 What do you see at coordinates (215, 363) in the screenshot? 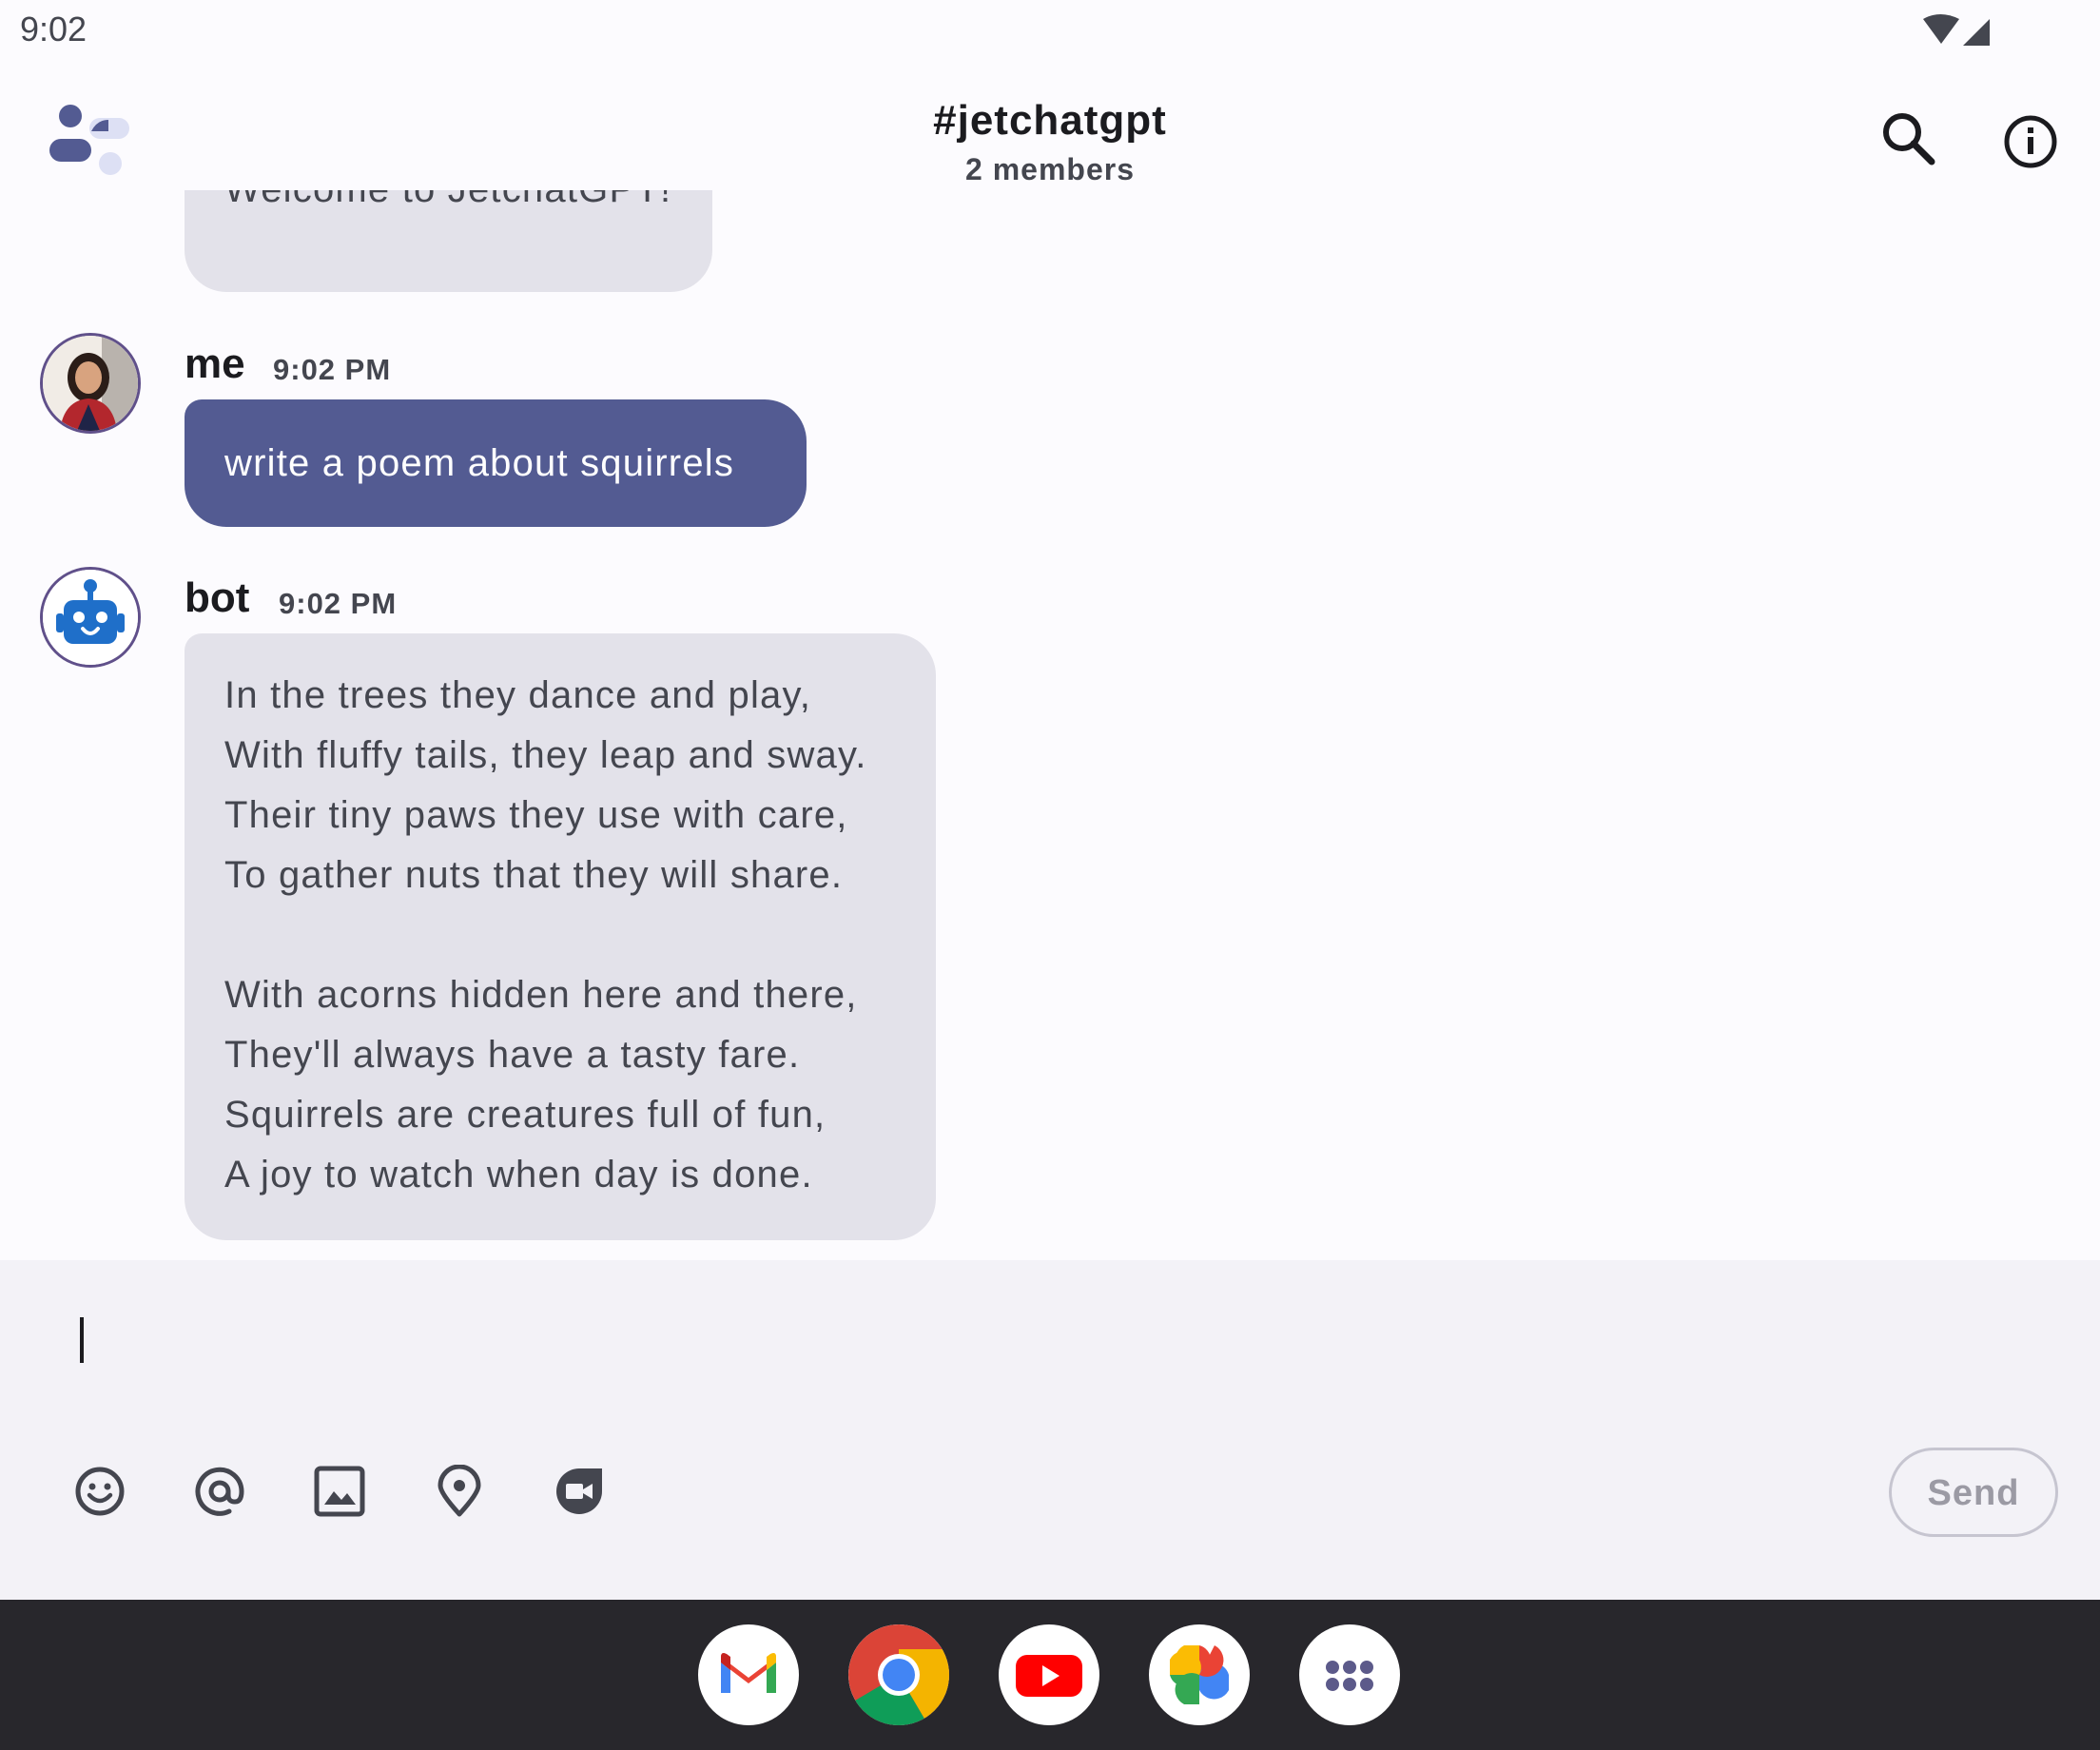
I see `my-author-name: me` at bounding box center [215, 363].